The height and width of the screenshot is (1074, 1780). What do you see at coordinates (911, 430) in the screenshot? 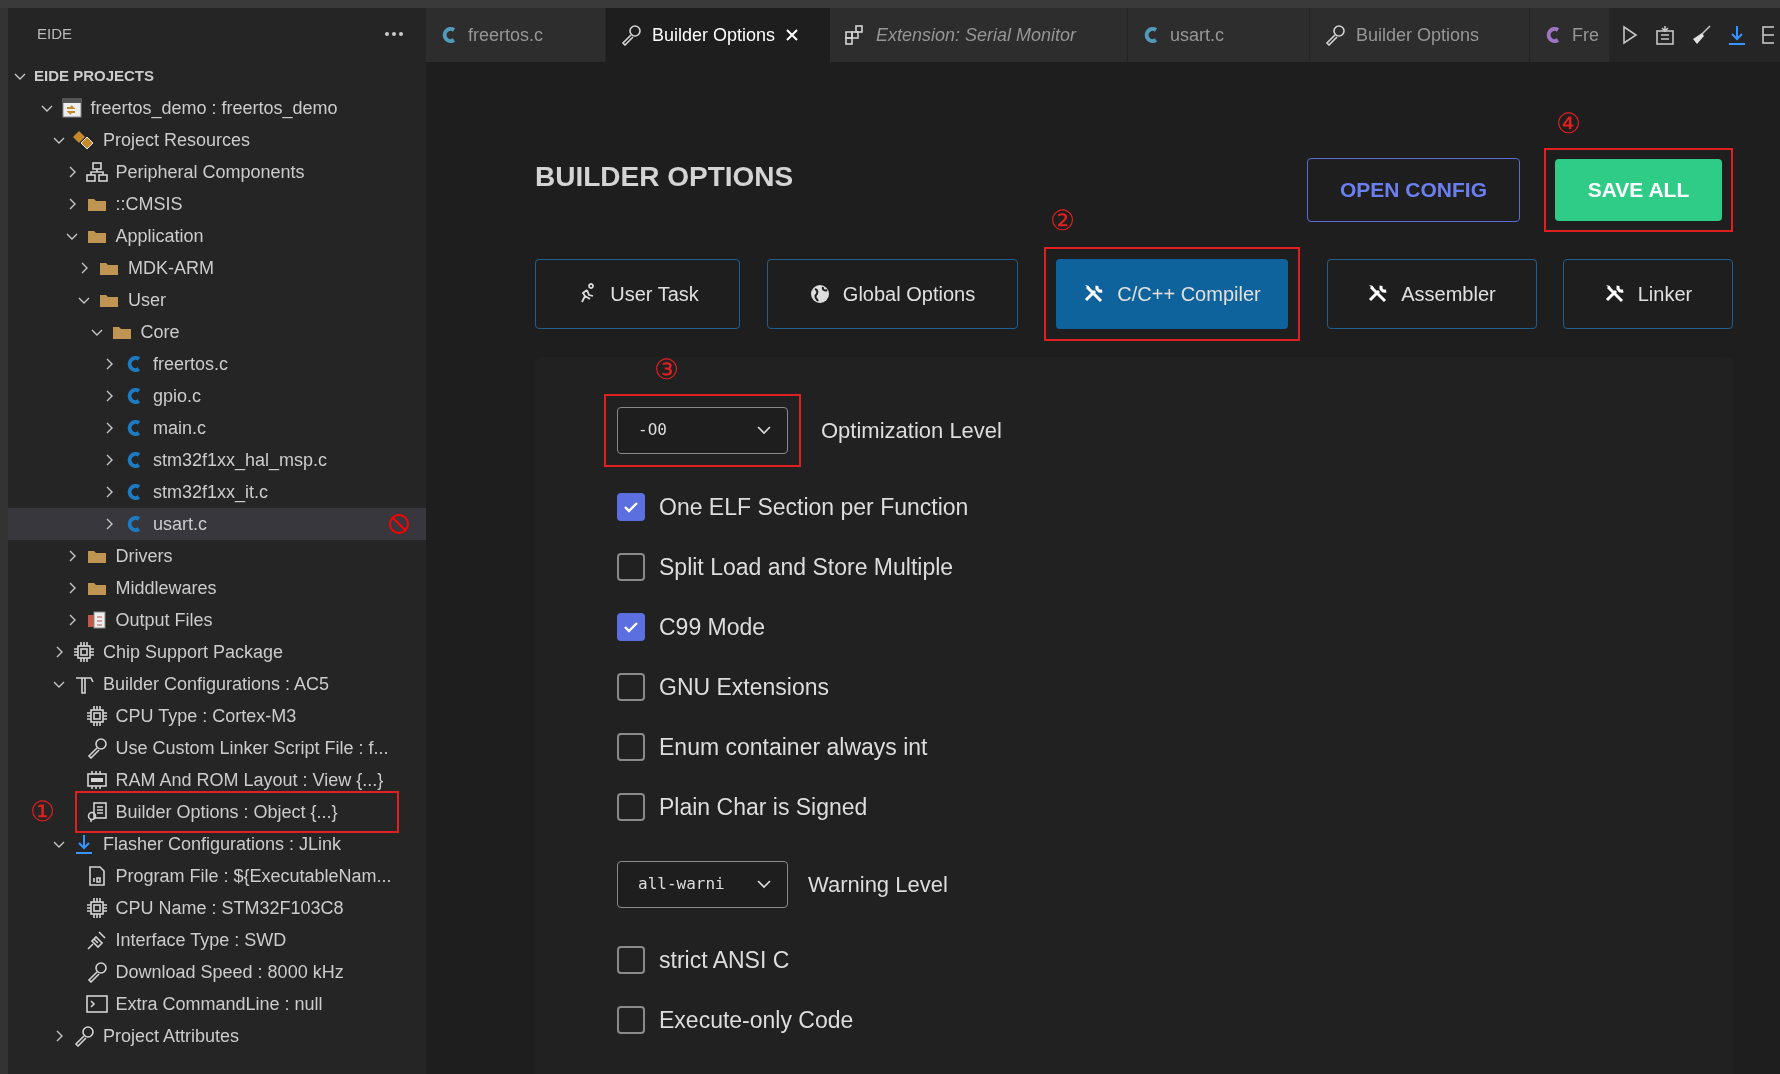
I see `option-label: Optimization Level` at bounding box center [911, 430].